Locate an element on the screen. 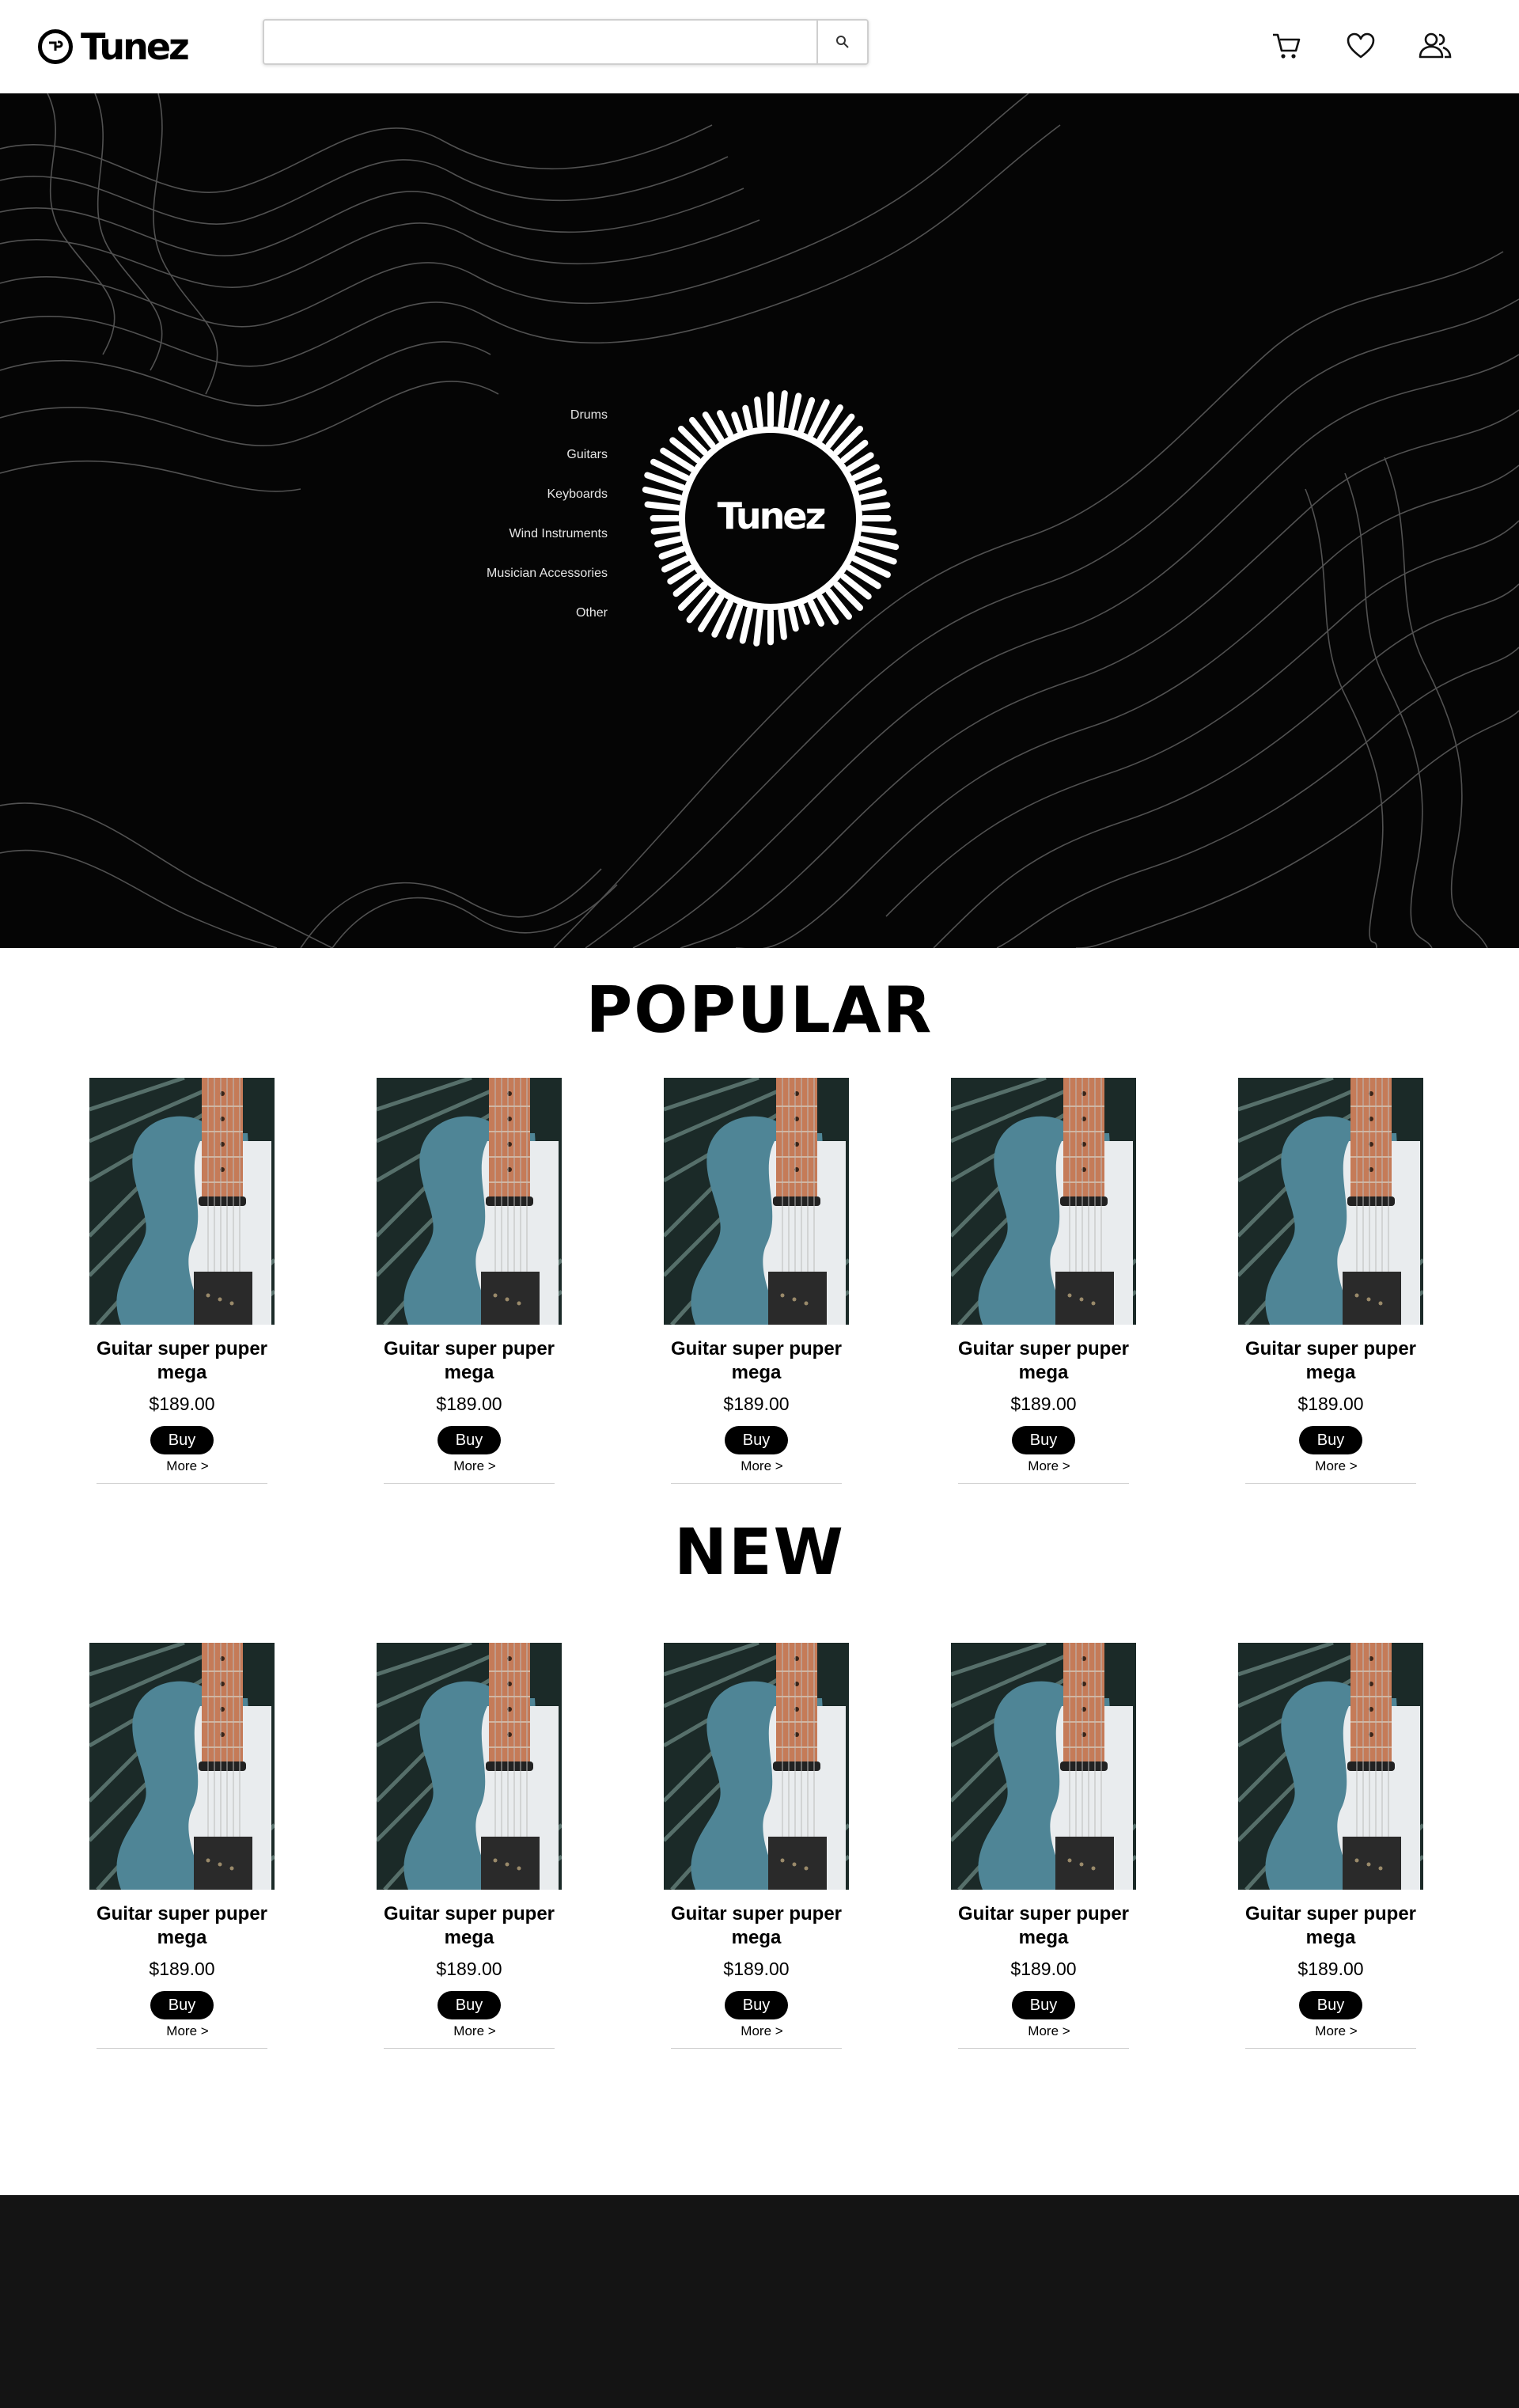 This screenshot has height=2408, width=1519. category-drums: Drums is located at coordinates (548, 415).